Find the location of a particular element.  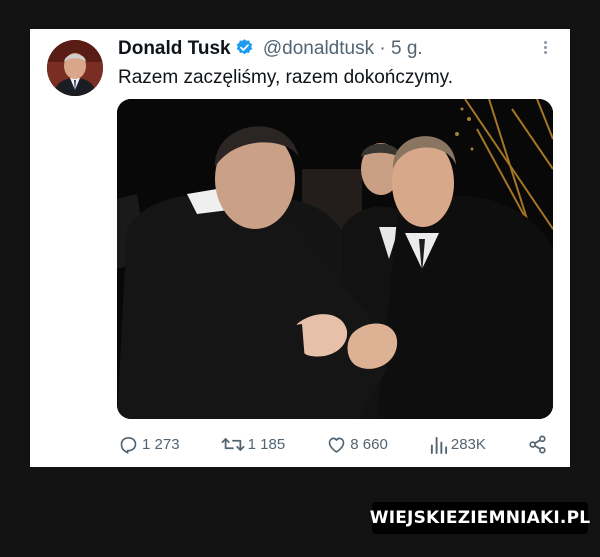

views-count: 283K is located at coordinates (468, 444).